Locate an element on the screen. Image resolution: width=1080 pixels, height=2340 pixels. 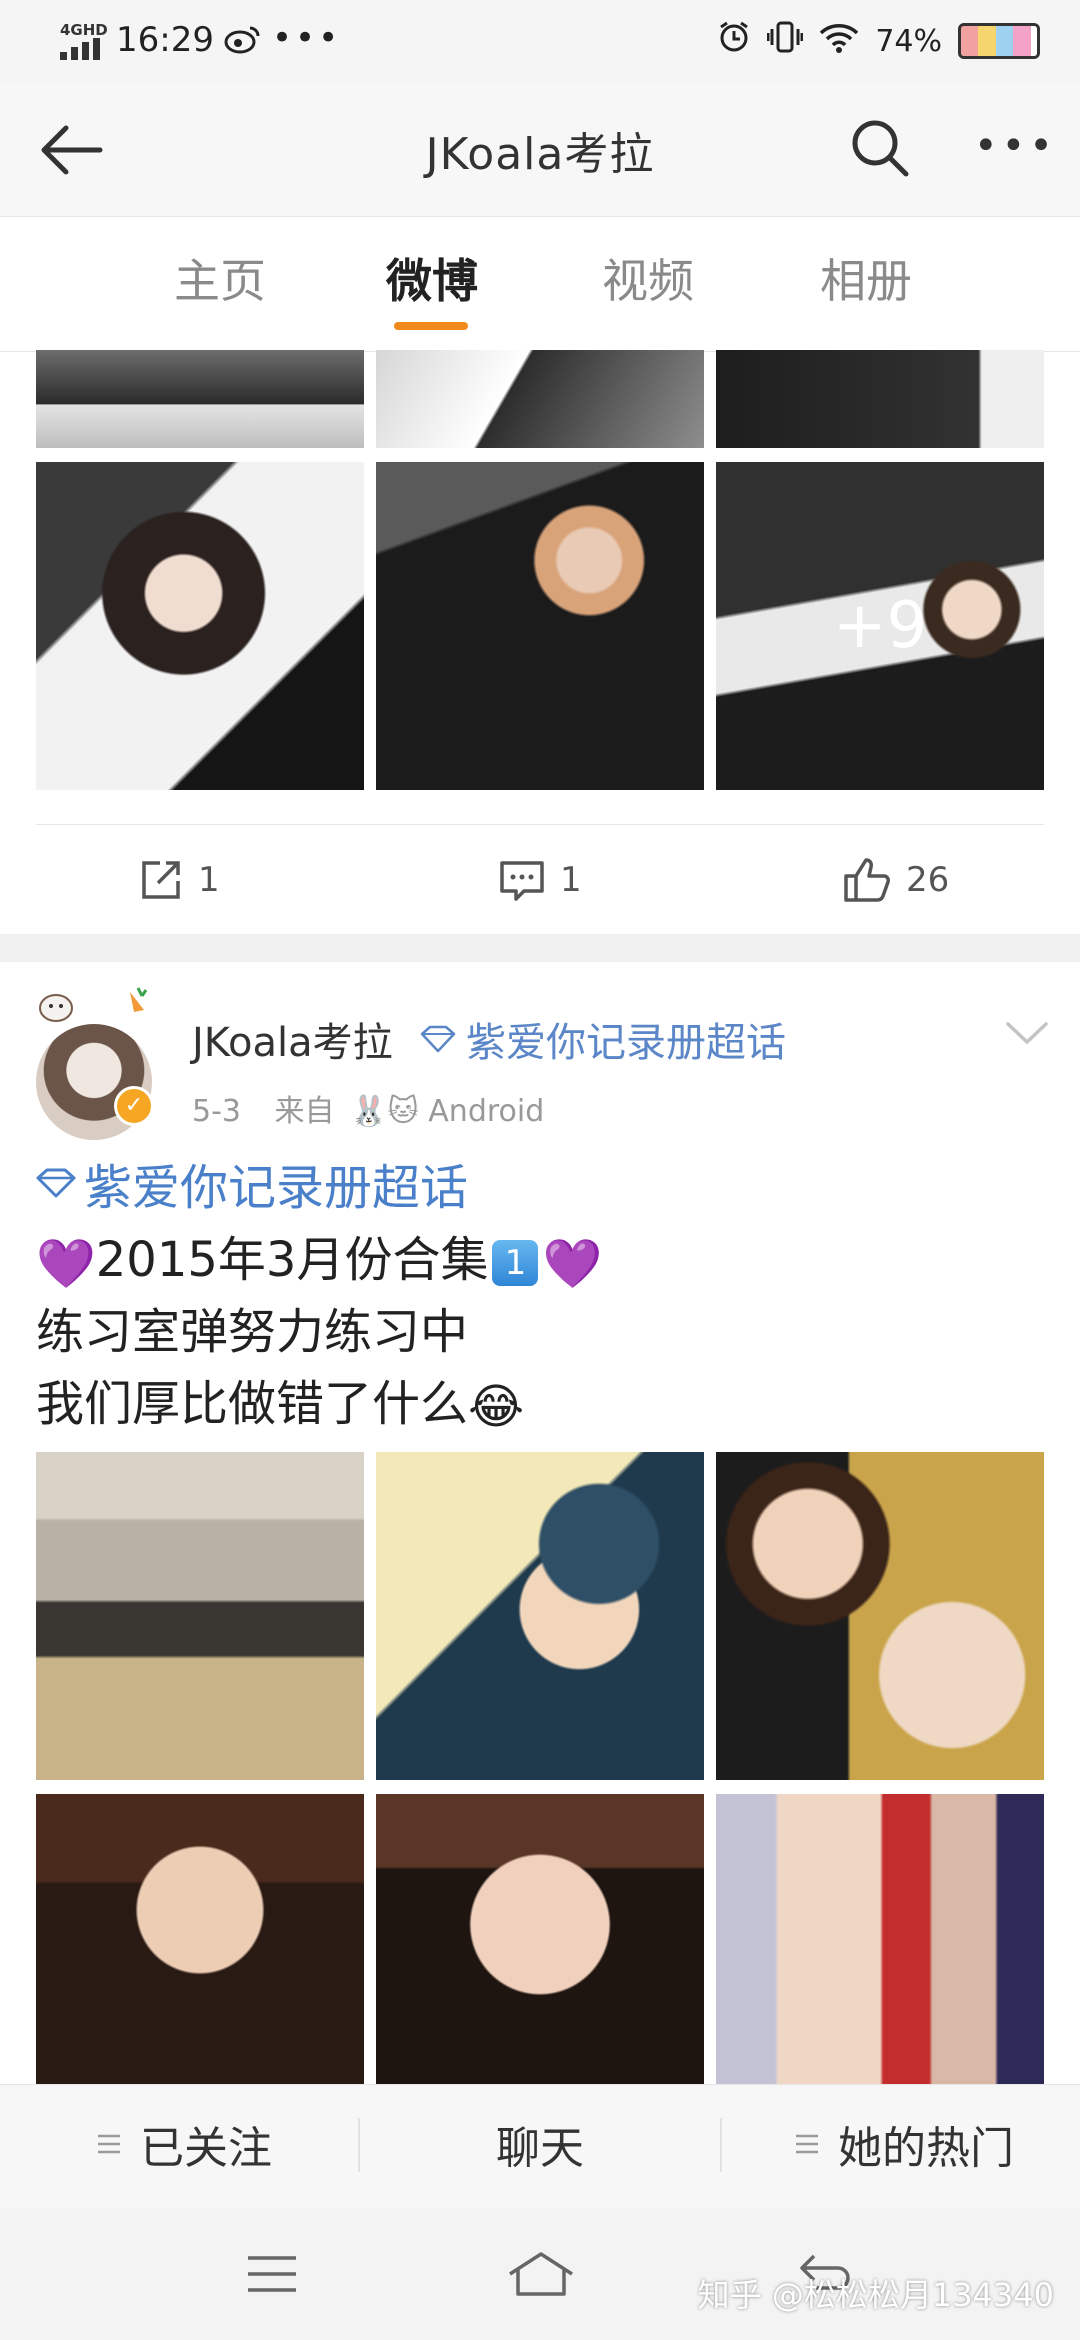
post-text-line-1: 💜2015年3月份合集 1 💜 is located at coordinates (319, 1256).